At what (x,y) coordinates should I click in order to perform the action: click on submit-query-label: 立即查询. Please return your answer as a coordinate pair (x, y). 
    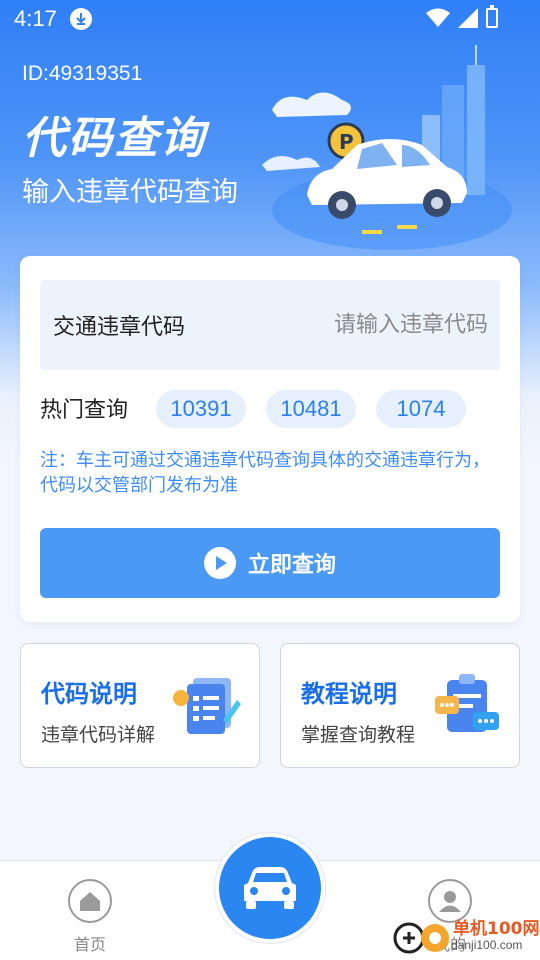
    Looking at the image, I should click on (291, 565).